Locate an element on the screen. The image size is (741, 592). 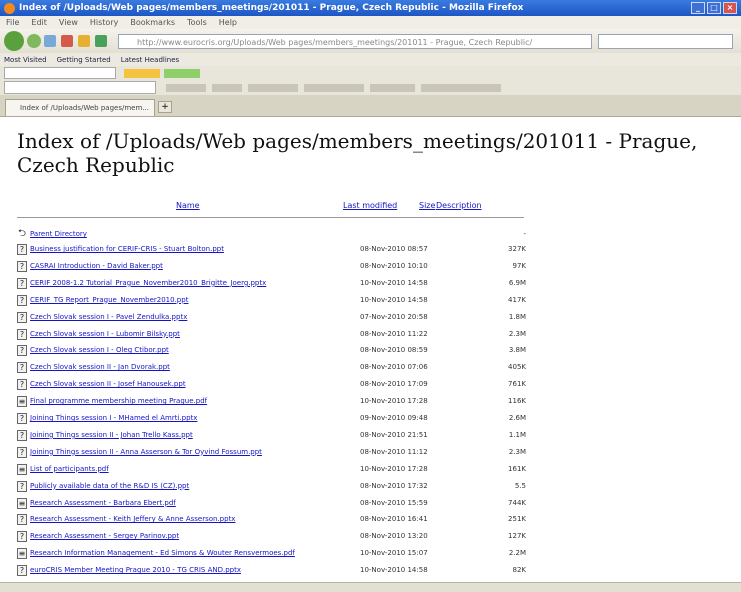
firefox-icon is located at coordinates (9, 8).